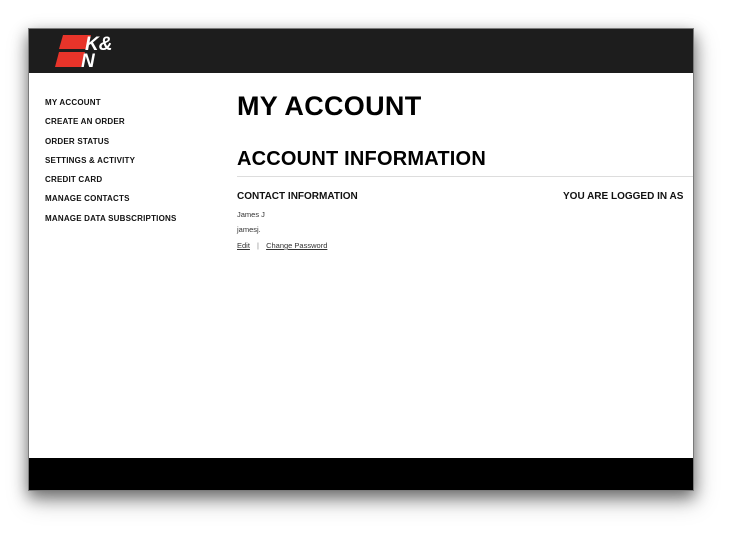  I want to click on section-divider, so click(465, 176).